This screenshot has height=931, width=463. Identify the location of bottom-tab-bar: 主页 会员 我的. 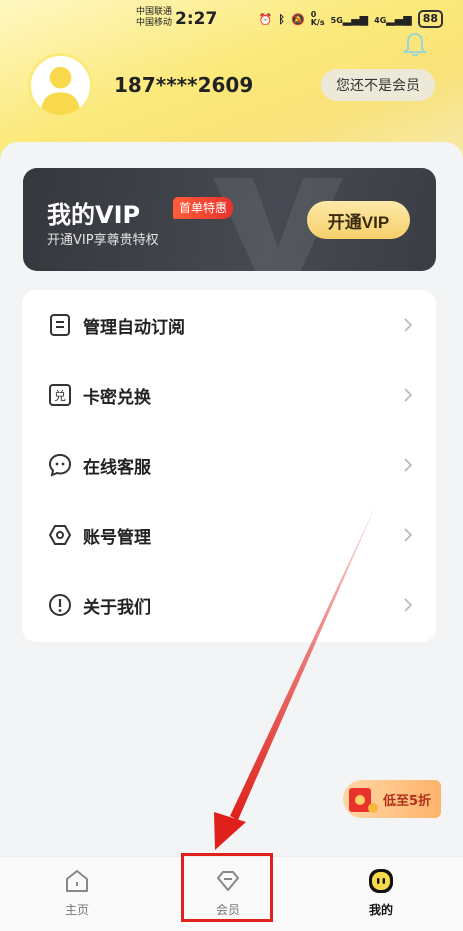
(231, 893).